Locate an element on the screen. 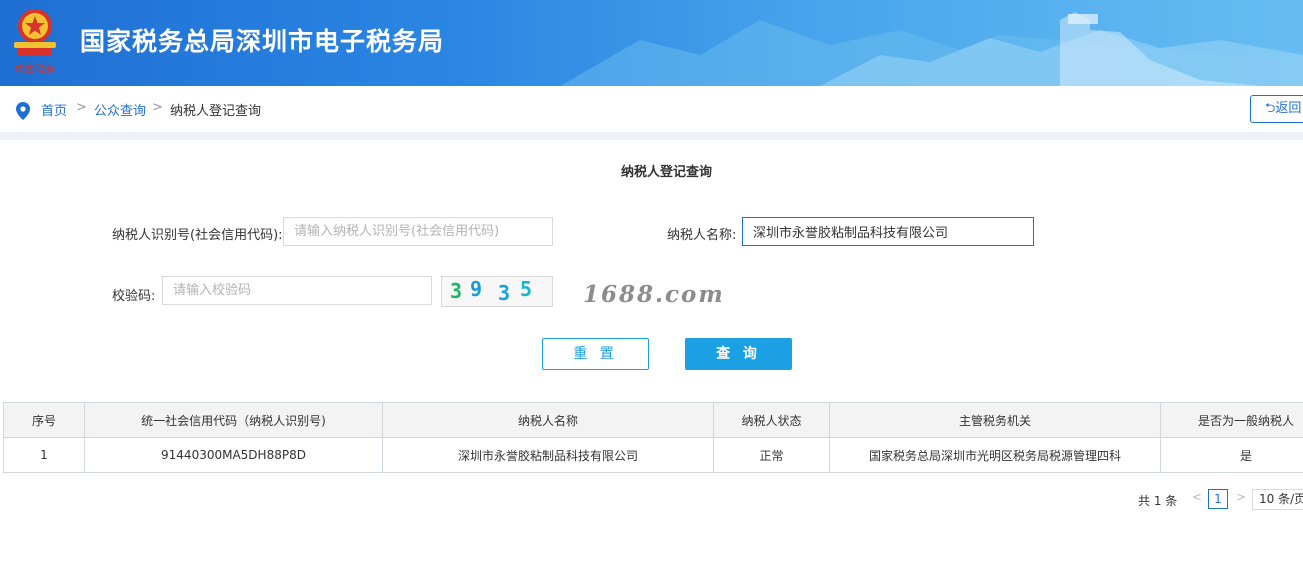 This screenshot has height=588, width=1303. site-title: 国家税务总局深圳市电子税务局 is located at coordinates (262, 41).